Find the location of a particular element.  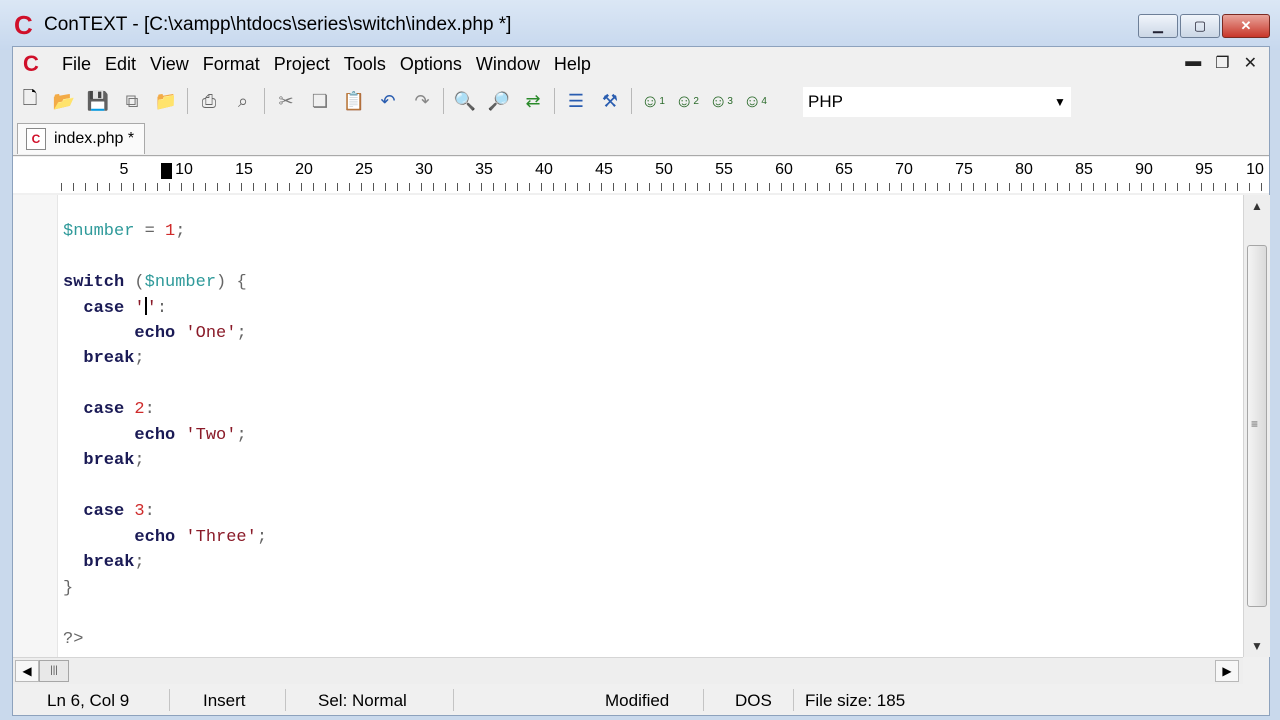

code-line: $number = 1; is located at coordinates (124, 232).